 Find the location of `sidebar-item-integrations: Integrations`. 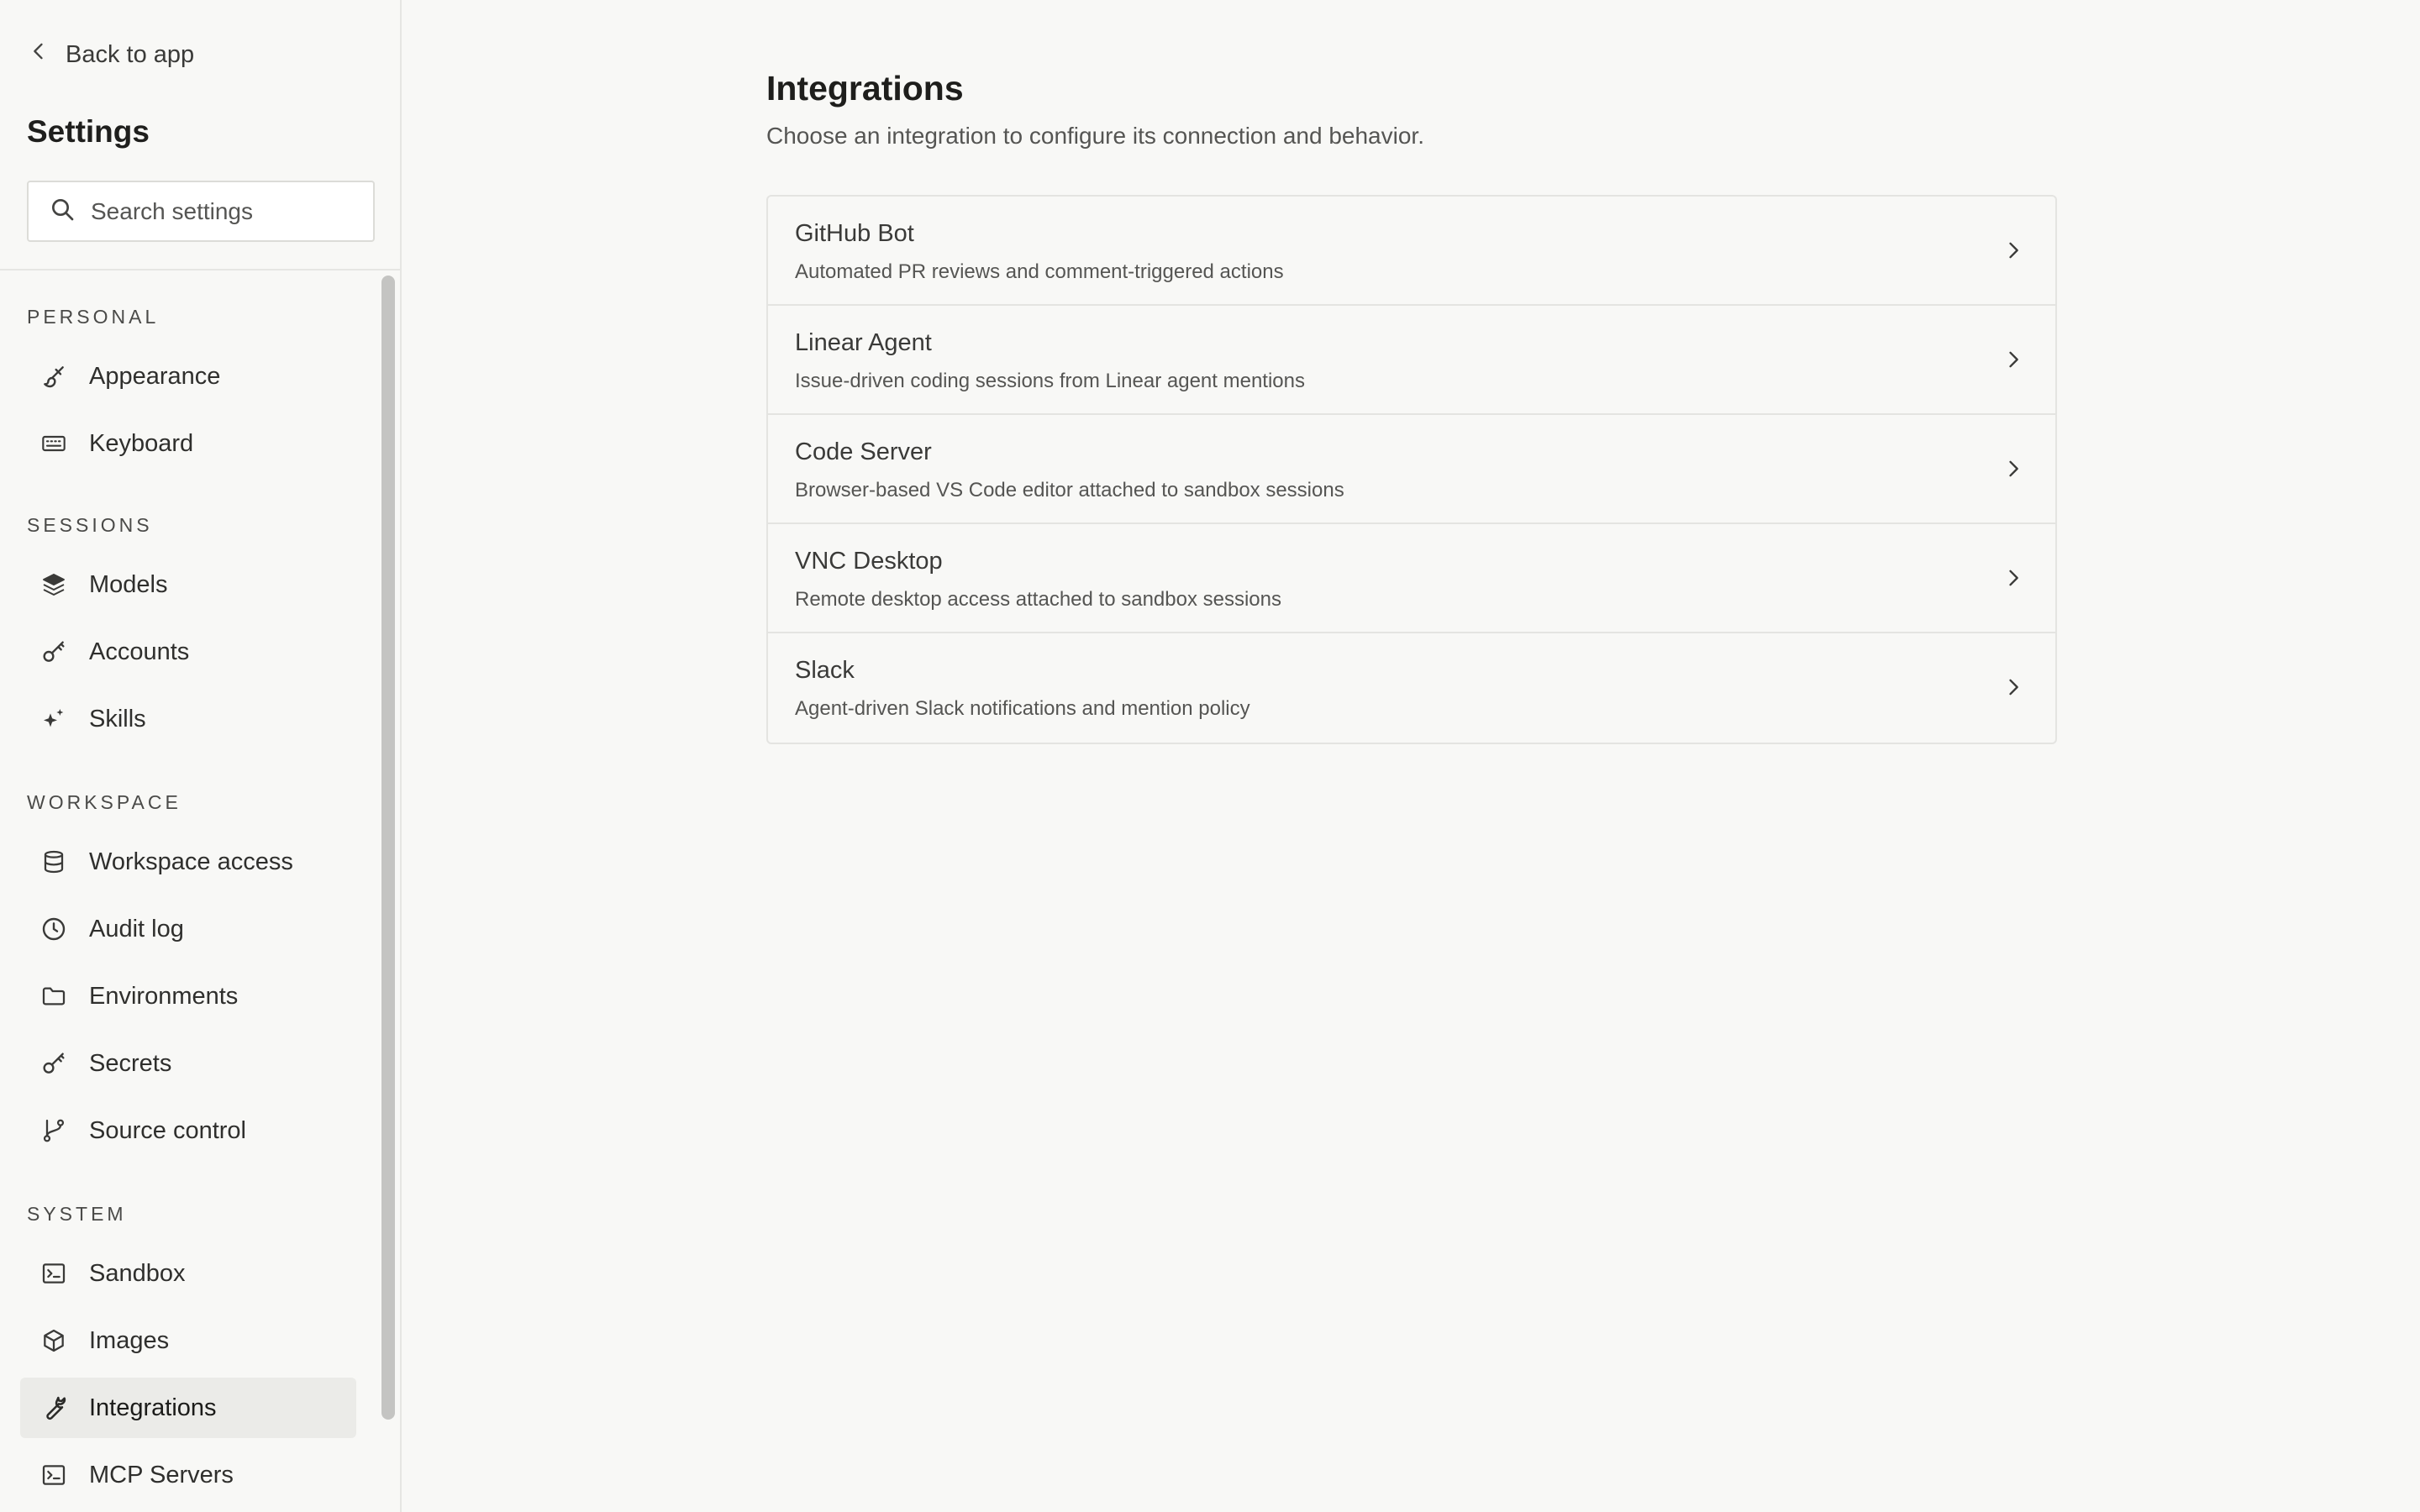

sidebar-item-integrations: Integrations is located at coordinates (188, 1408).